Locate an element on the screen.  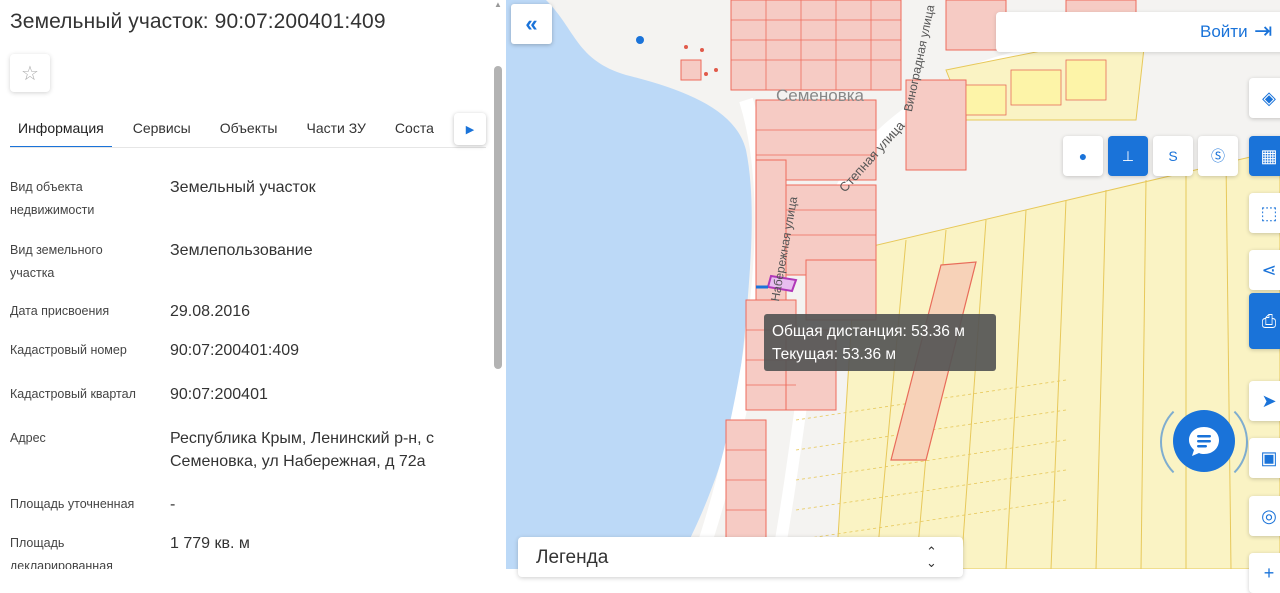
tab-objects: Объекты is located at coordinates (249, 128).